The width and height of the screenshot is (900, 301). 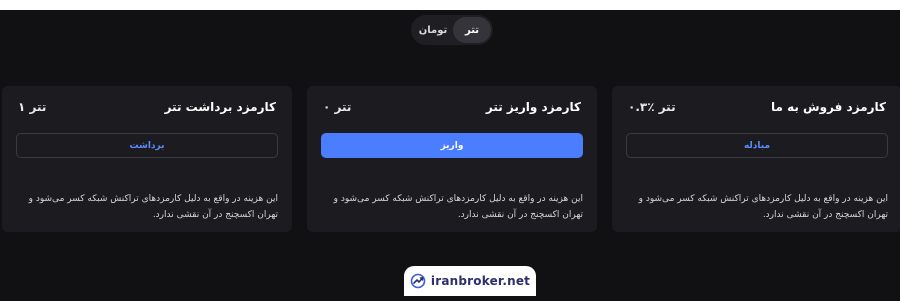 I want to click on brand-text: iranbroker.net, so click(x=480, y=281).